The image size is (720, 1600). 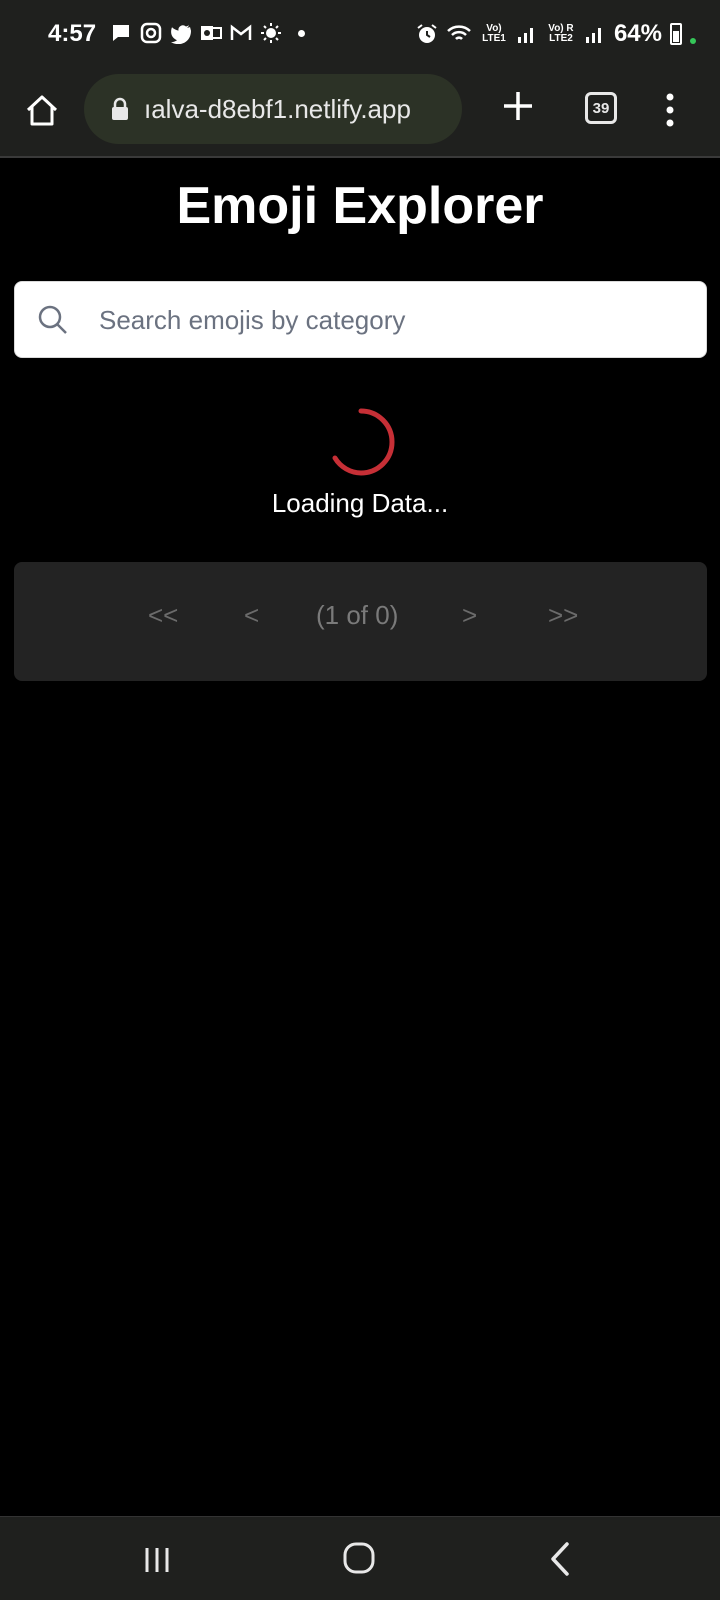 I want to click on new-tab-icon, so click(x=518, y=106).